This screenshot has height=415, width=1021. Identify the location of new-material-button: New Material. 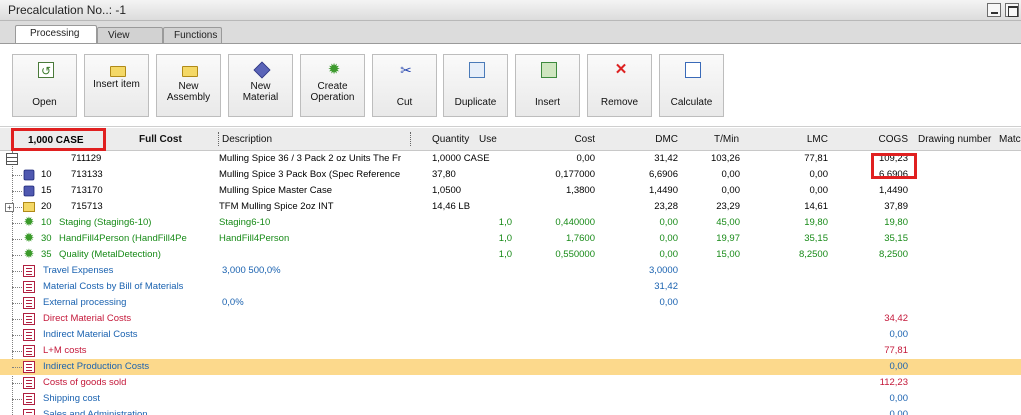
(260, 85).